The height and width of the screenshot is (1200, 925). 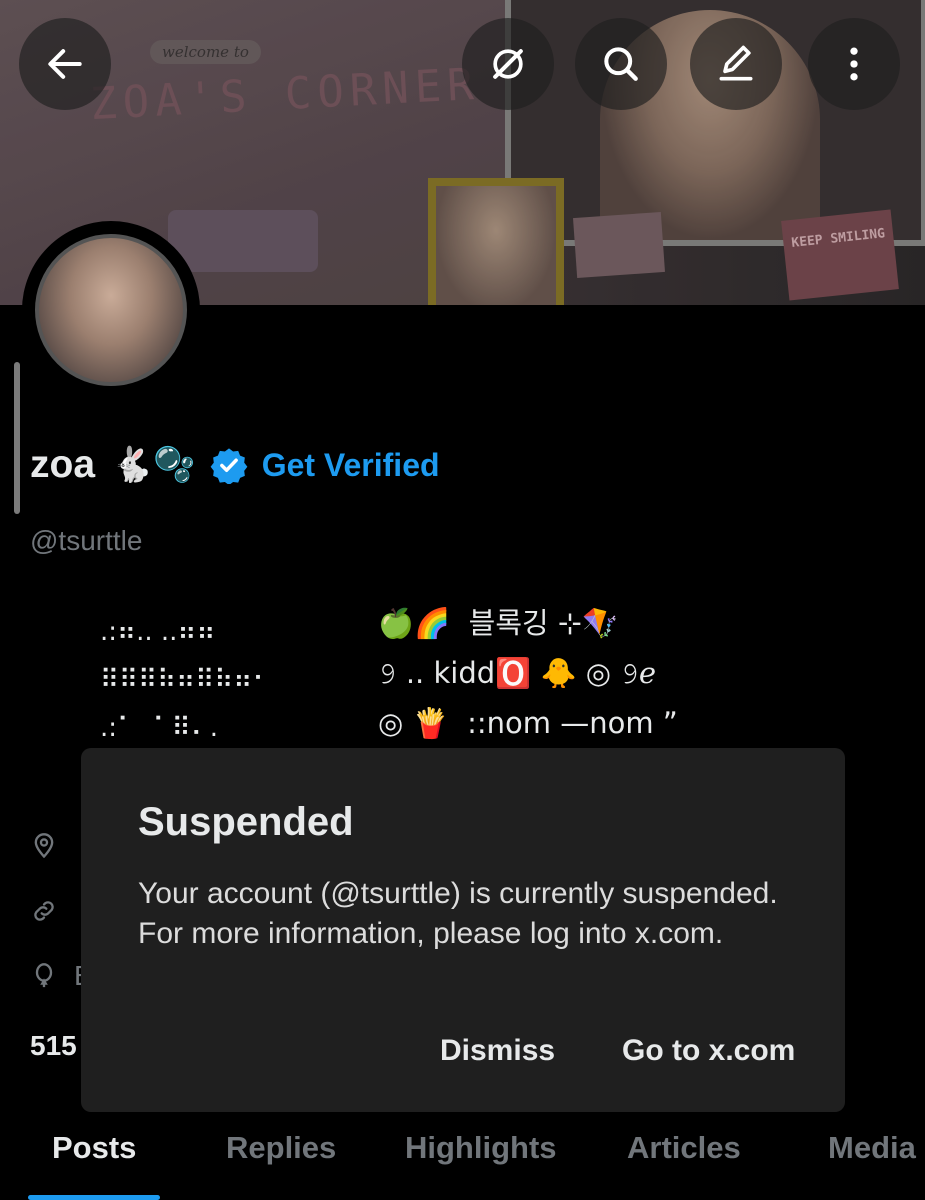 I want to click on go-to-x-button: Go to x.com, so click(x=708, y=1051).